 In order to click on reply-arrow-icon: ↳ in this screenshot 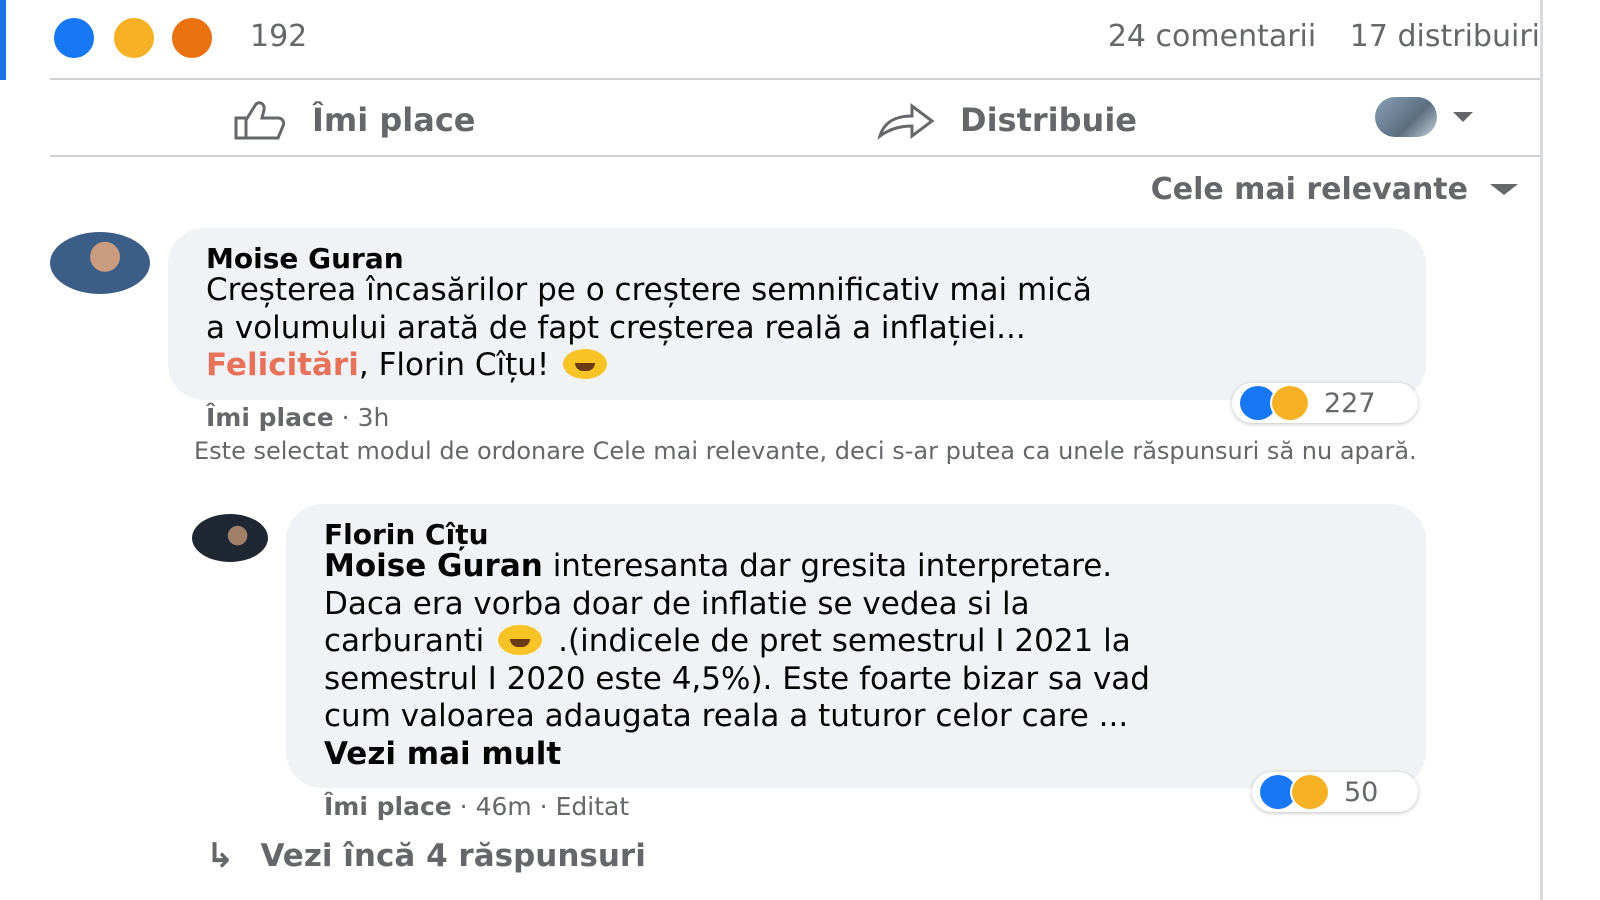, I will do `click(220, 856)`.